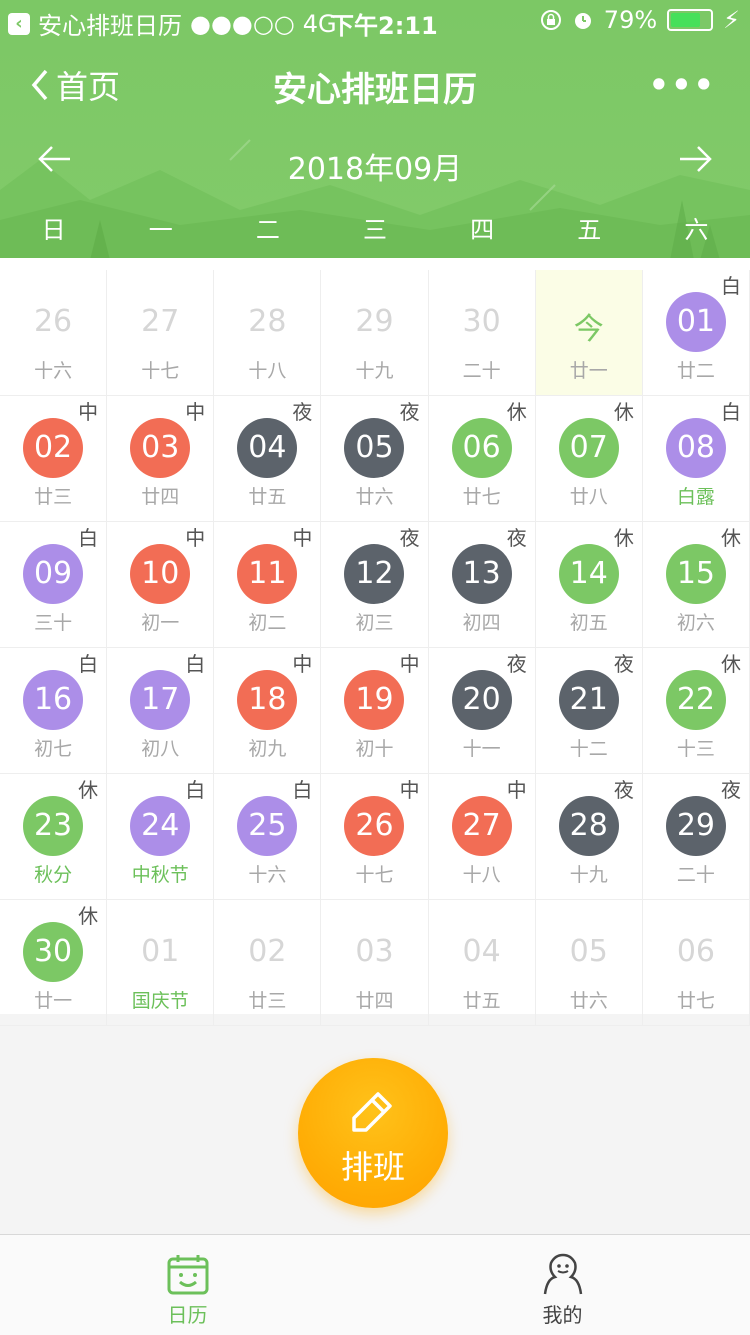  I want to click on lunar-date: 初十, so click(374, 749).